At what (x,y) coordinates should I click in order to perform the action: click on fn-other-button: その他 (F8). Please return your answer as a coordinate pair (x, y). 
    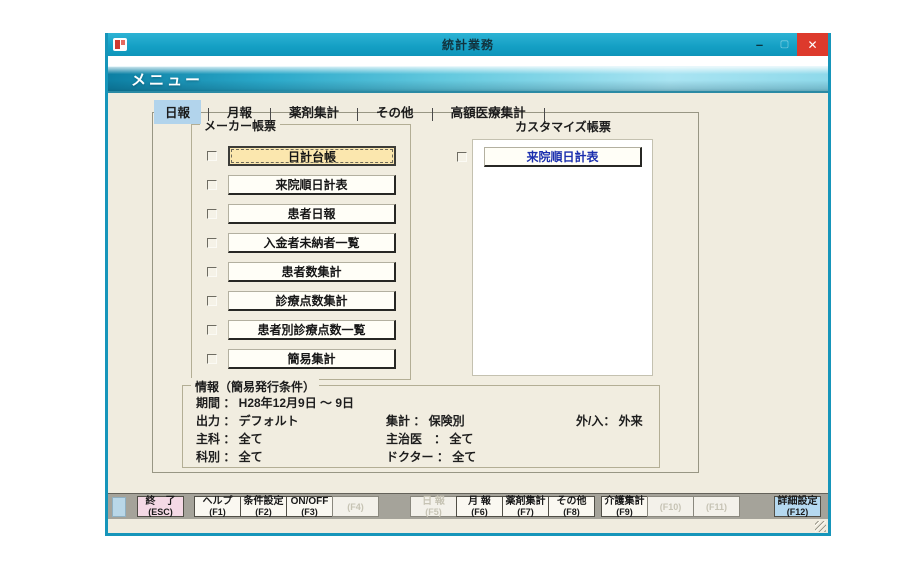
    Looking at the image, I should click on (571, 506).